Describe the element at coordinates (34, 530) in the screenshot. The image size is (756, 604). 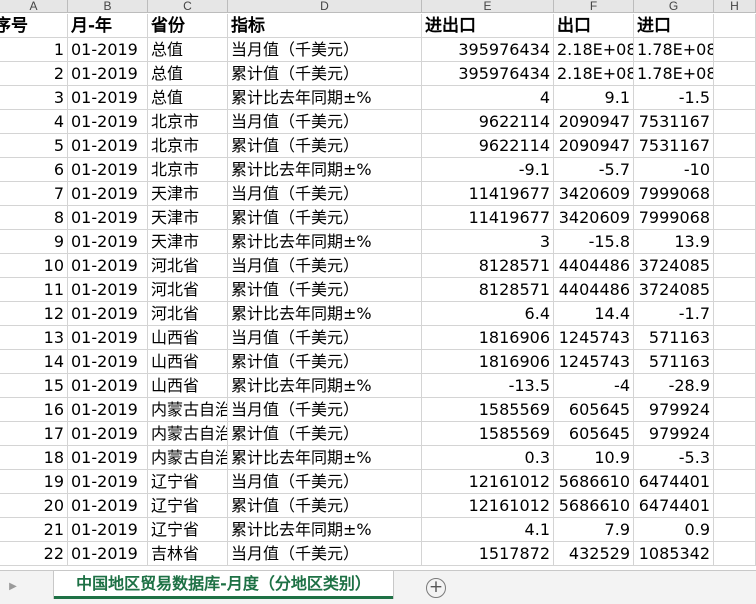
I see `table-cell: 21` at that location.